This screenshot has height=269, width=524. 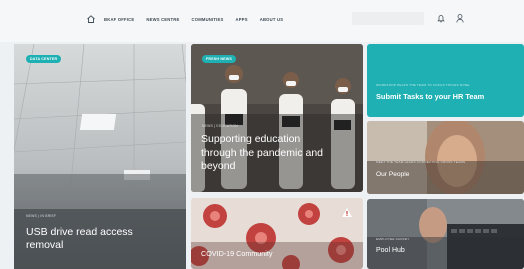 I want to click on news-meta: NEWS | EDUCATION, so click(x=220, y=126).